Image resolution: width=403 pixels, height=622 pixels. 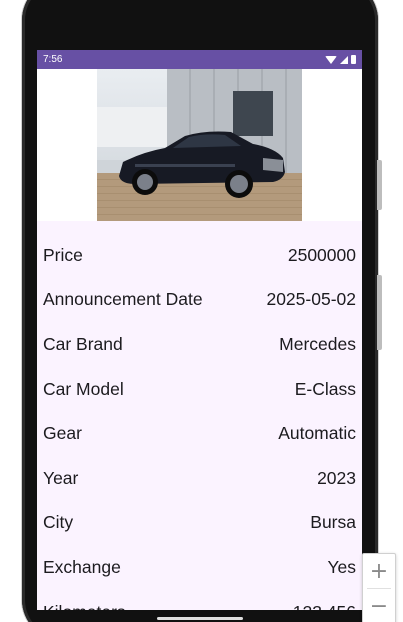 I want to click on detail-row-exchange: Exchange Yes, so click(x=199, y=567).